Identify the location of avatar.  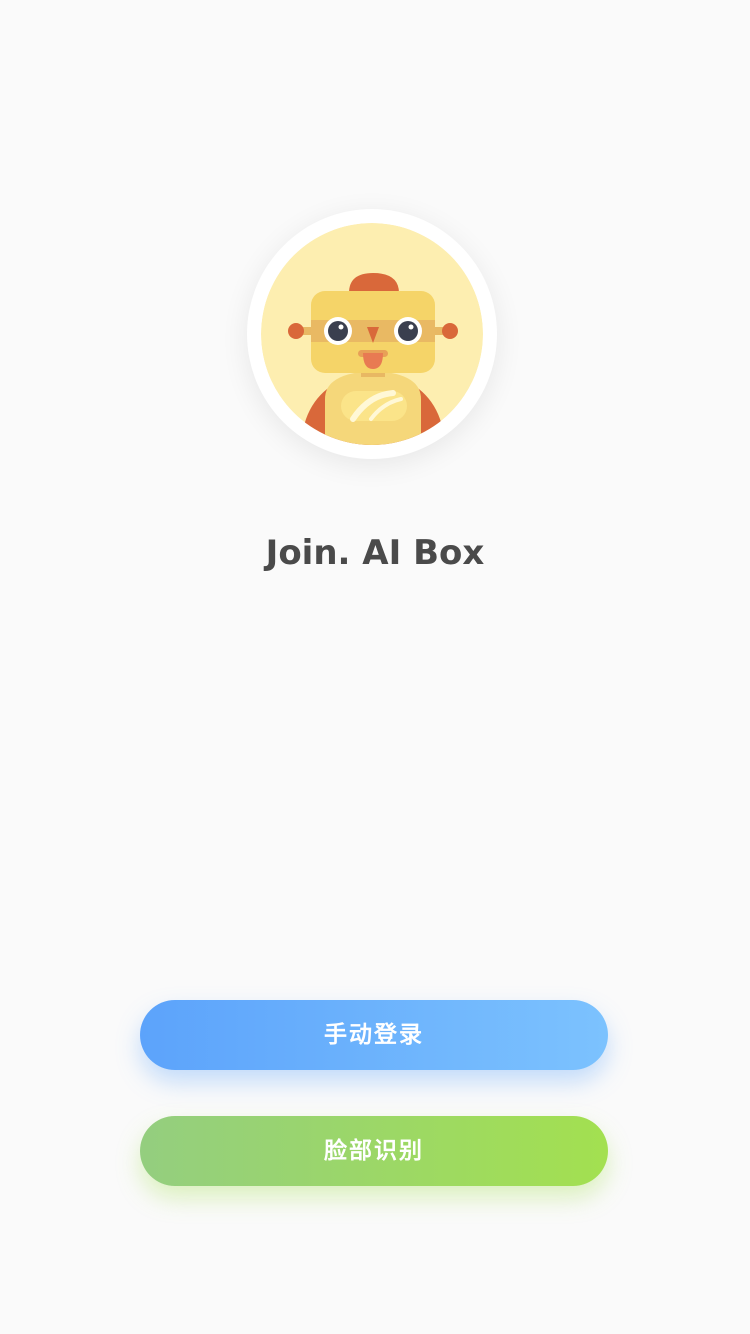
(372, 334).